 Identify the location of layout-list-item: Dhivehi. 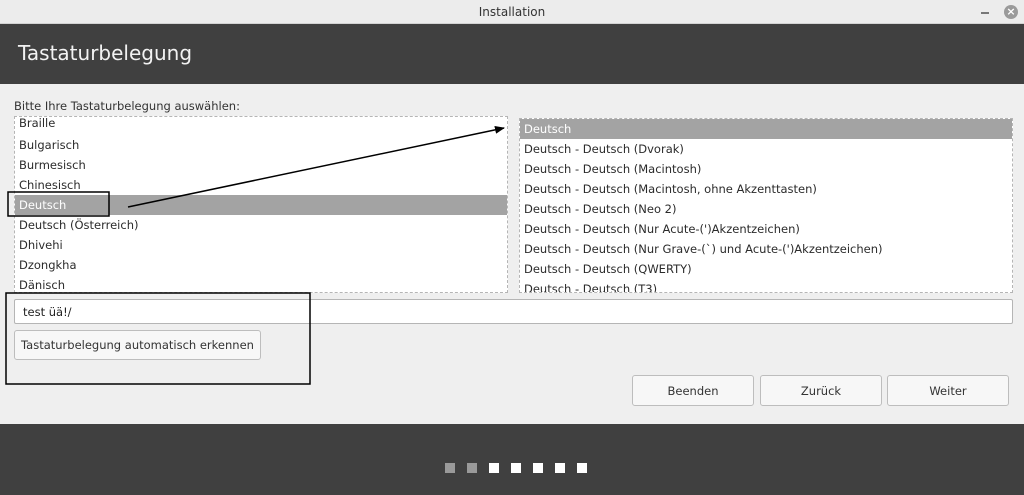
(261, 245).